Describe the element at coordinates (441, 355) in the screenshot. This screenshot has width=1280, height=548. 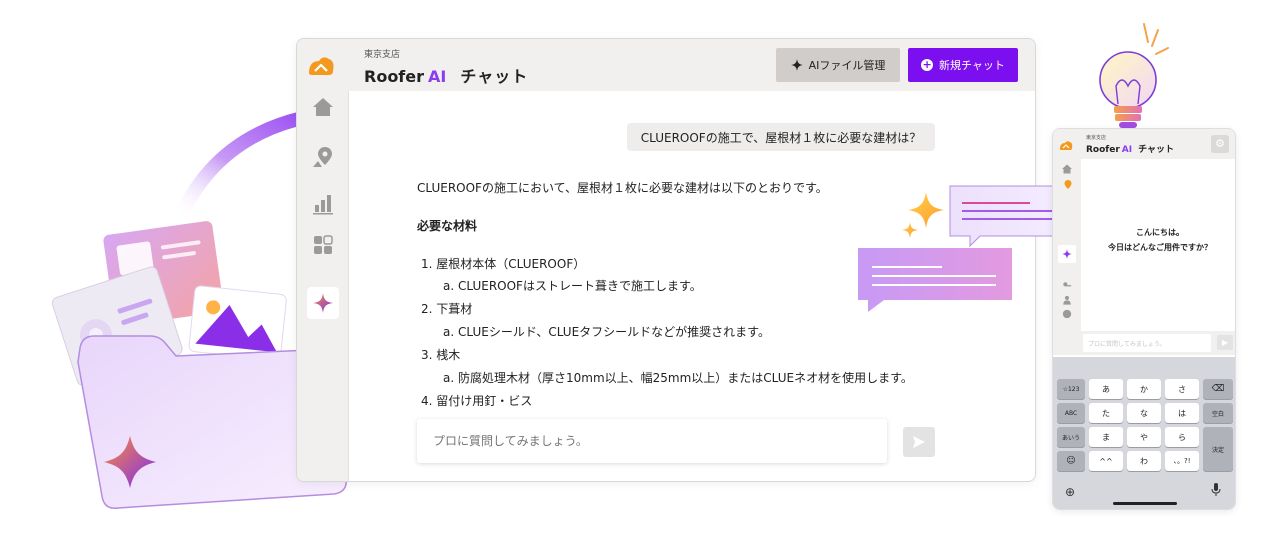
I see `list-item-3: 3. 桟木` at that location.